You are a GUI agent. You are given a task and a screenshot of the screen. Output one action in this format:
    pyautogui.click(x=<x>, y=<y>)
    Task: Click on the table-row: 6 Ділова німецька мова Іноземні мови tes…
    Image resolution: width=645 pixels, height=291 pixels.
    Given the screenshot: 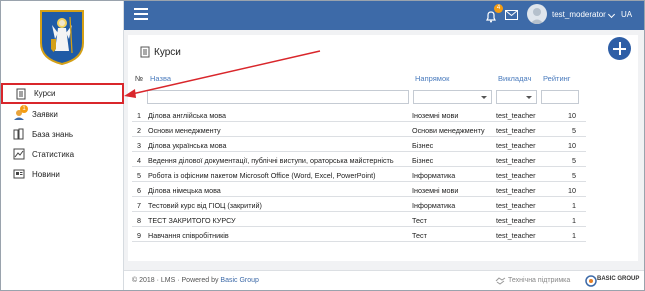 What is the action you would take?
    pyautogui.click(x=359, y=189)
    